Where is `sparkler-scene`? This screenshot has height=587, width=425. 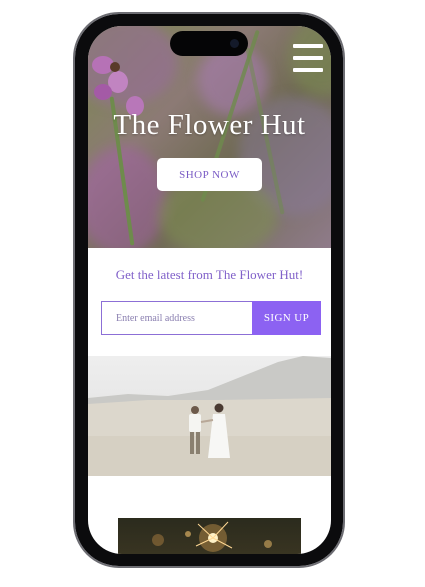
sparkler-scene is located at coordinates (212, 536).